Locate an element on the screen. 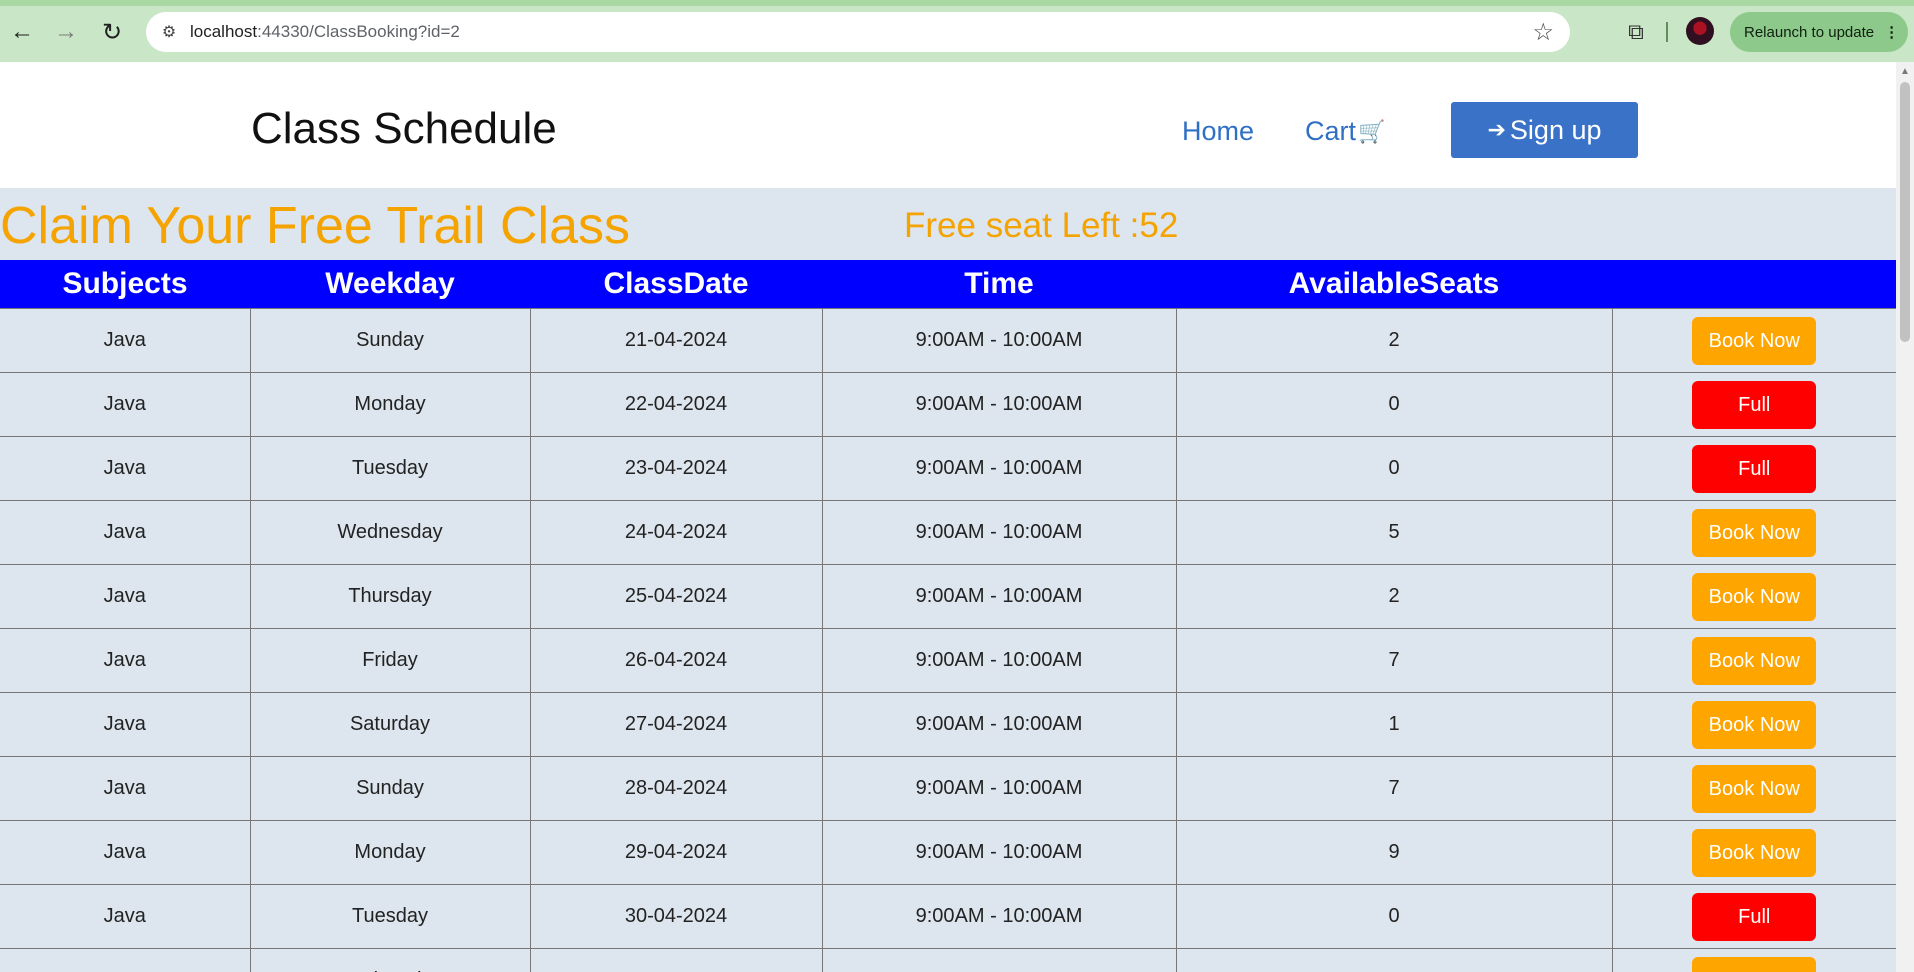  site-info-icon: ⚙ is located at coordinates (169, 32).